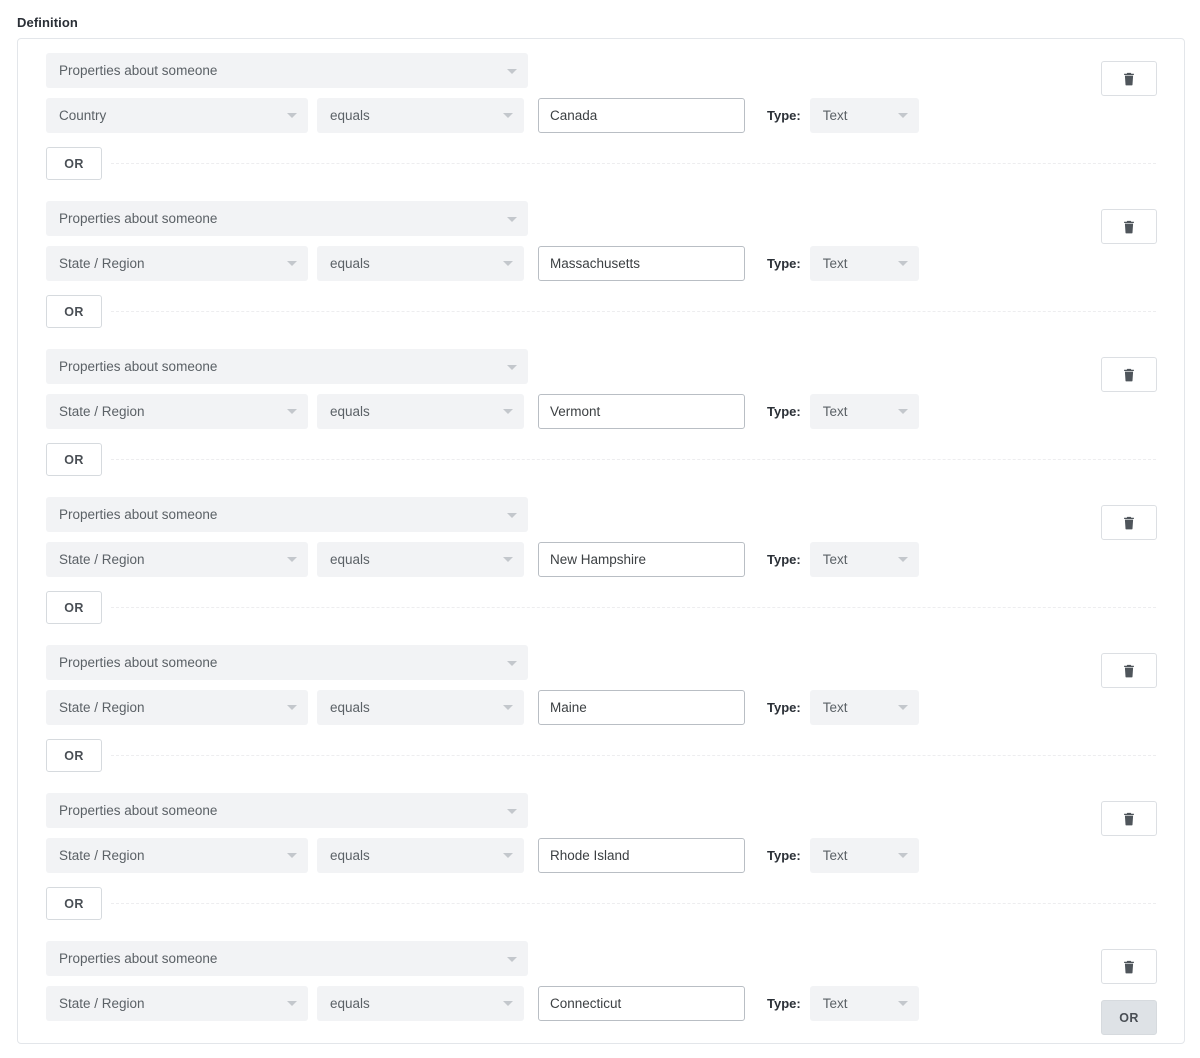 This screenshot has height=1058, width=1200. I want to click on or-button-right: OR, so click(1129, 1017).